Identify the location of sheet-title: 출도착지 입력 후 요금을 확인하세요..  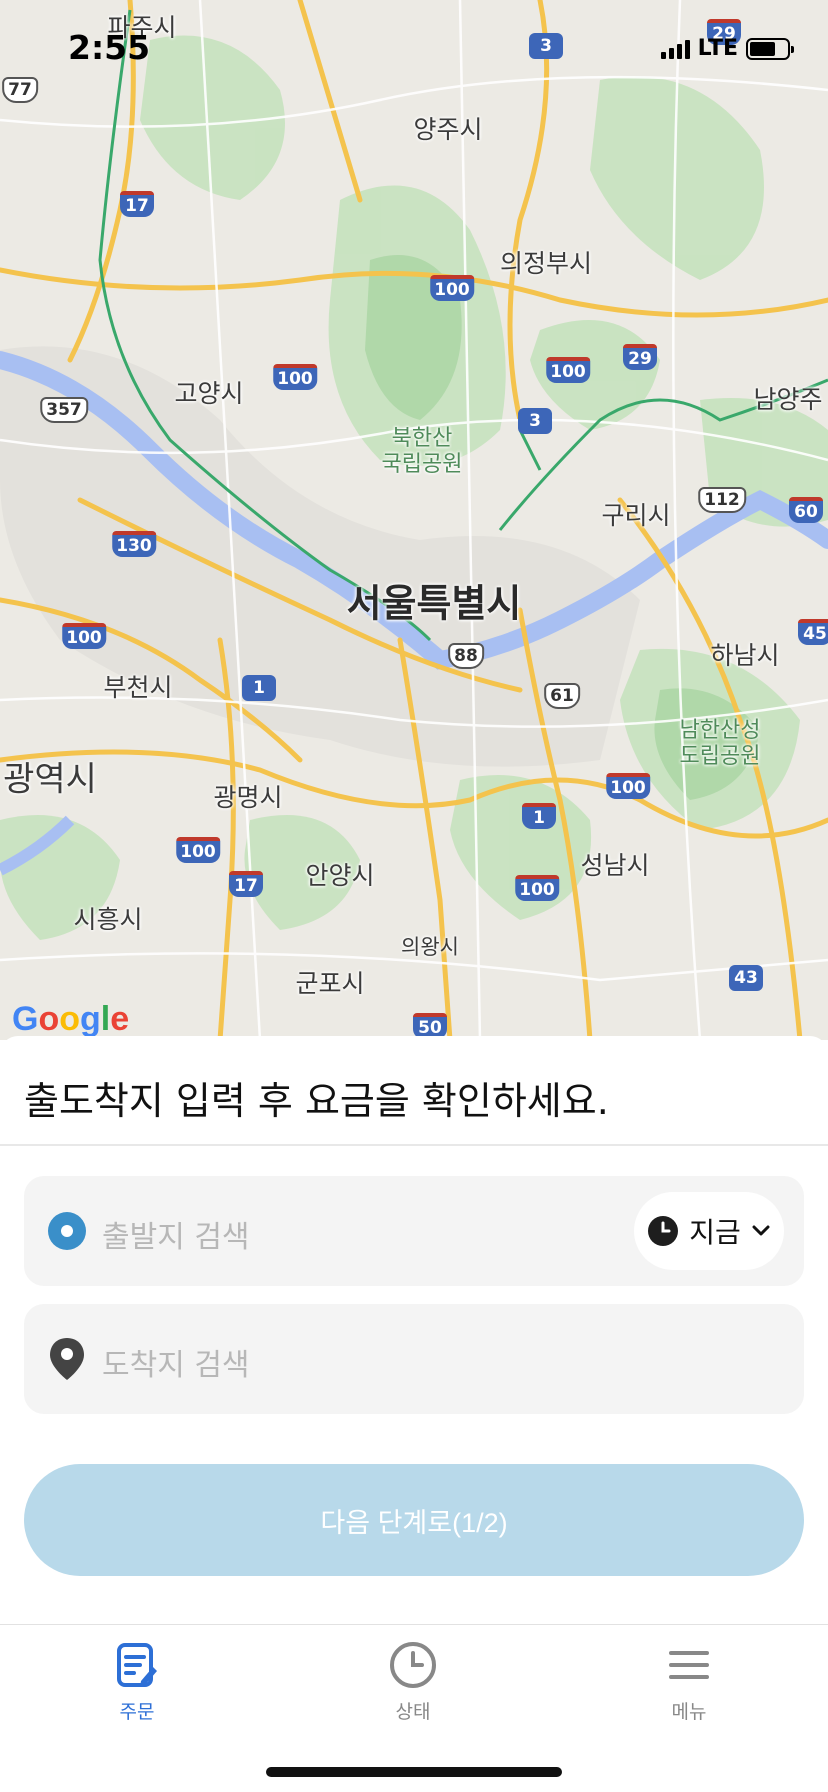
(316, 1101).